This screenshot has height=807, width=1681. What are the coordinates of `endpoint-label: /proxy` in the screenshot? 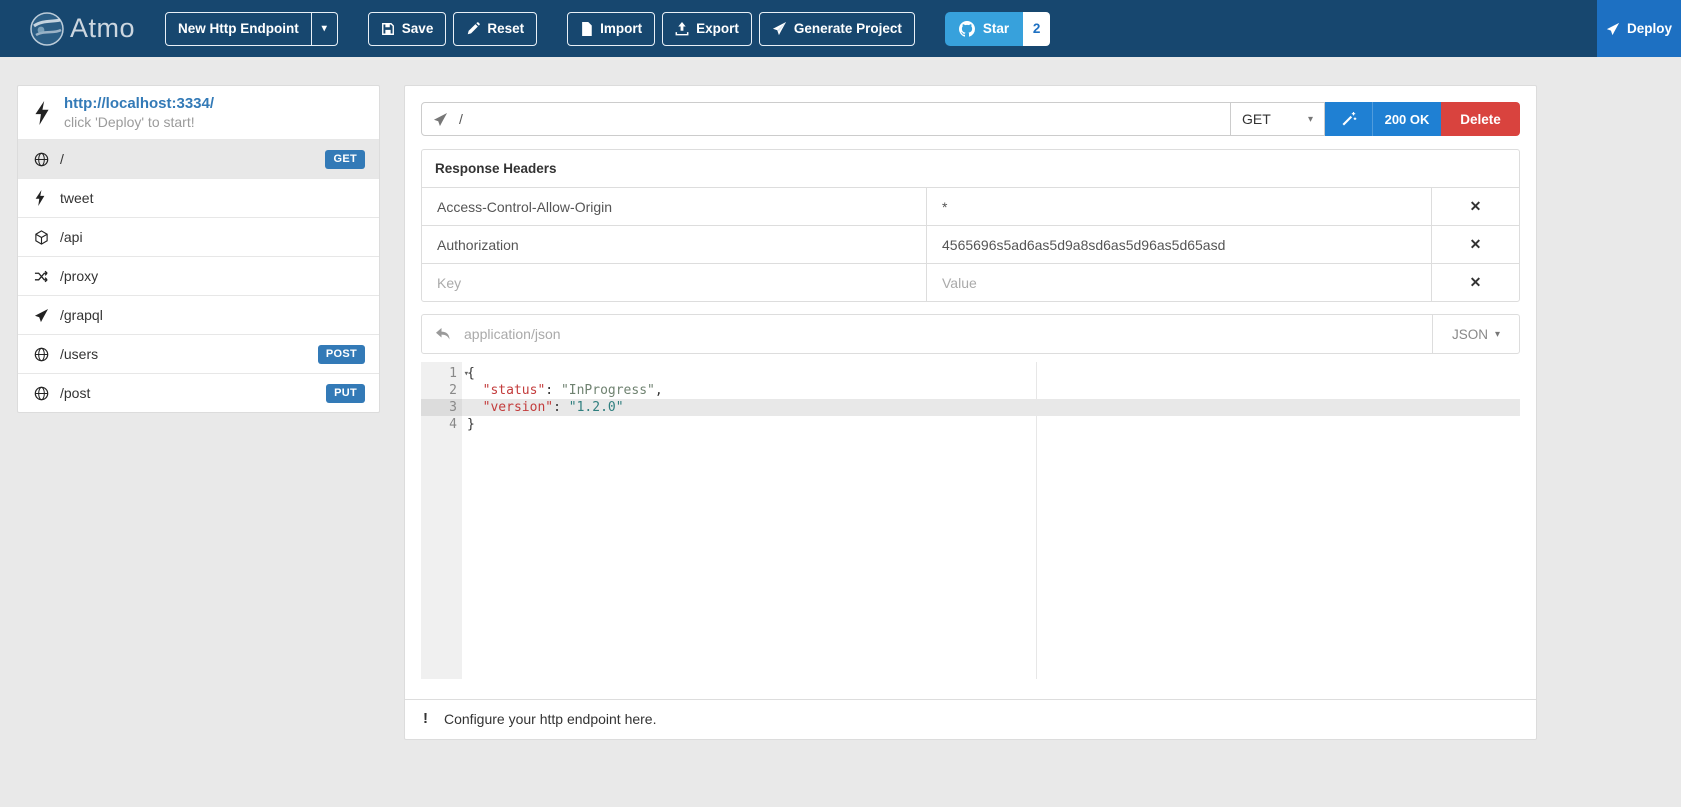 It's located at (79, 276).